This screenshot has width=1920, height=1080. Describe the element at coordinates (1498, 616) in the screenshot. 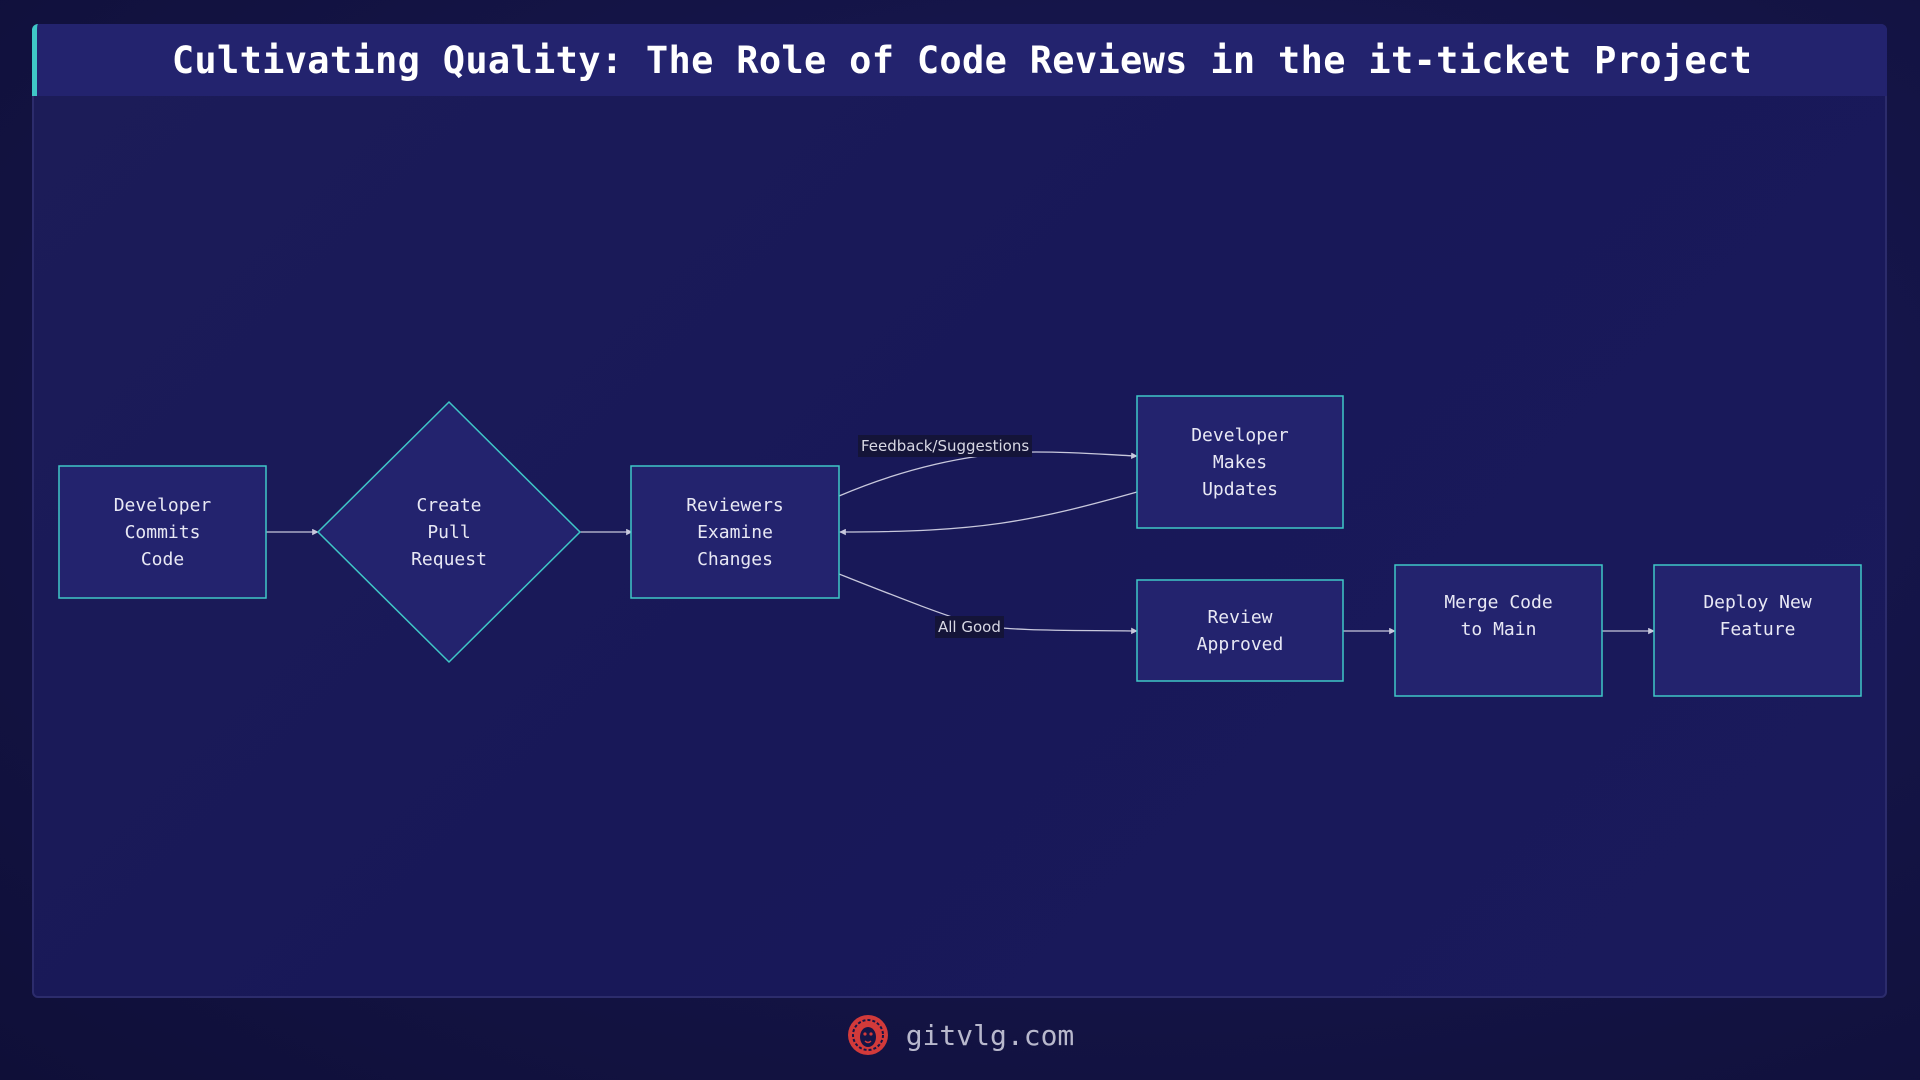

I see `node-merge-label: Merge Code to Main` at that location.